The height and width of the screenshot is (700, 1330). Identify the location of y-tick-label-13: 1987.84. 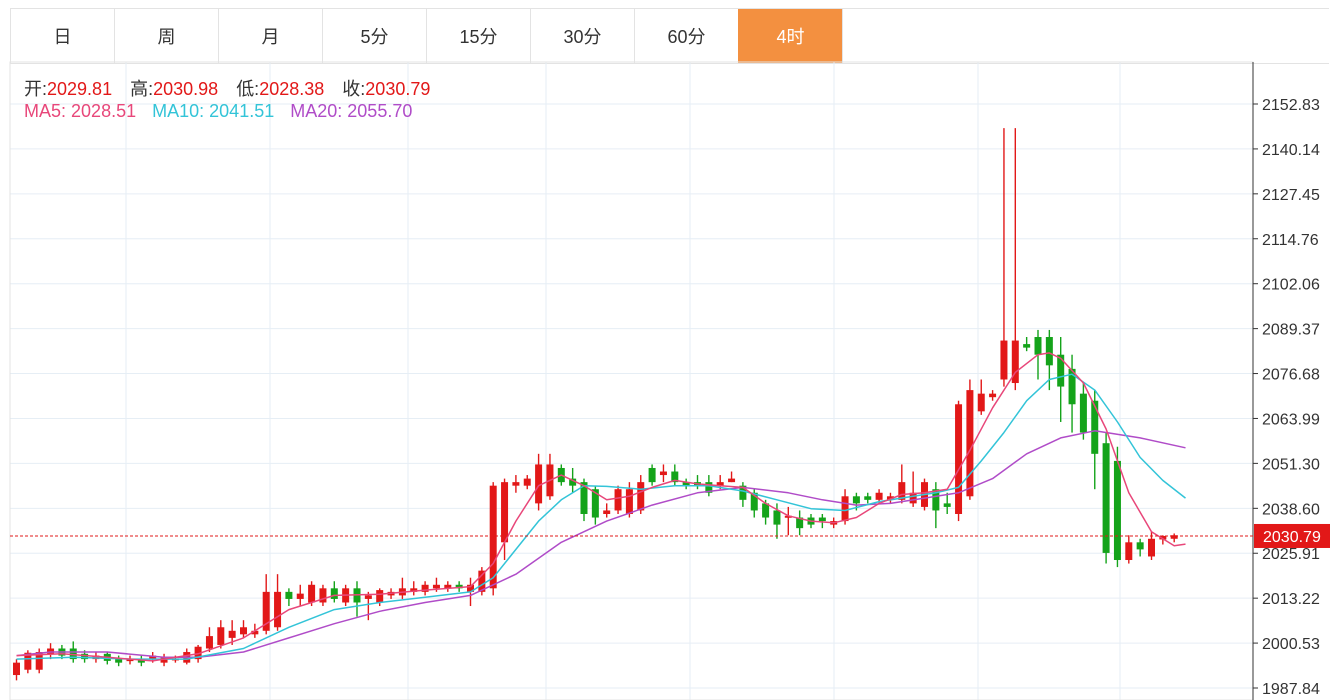
(1291, 689).